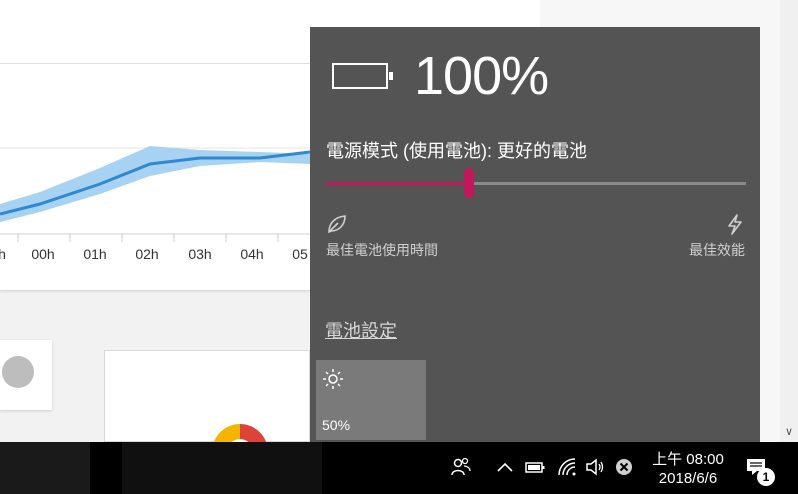 Image resolution: width=798 pixels, height=494 pixels. Describe the element at coordinates (361, 330) in the screenshot. I see `battery-settings-link: 電池設定` at that location.